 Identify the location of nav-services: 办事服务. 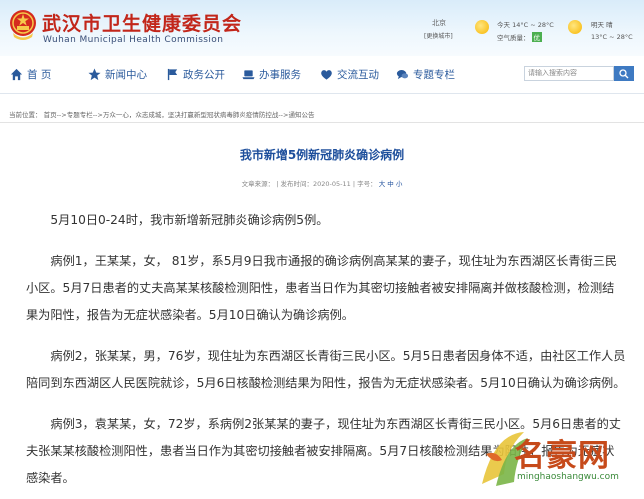
(271, 74).